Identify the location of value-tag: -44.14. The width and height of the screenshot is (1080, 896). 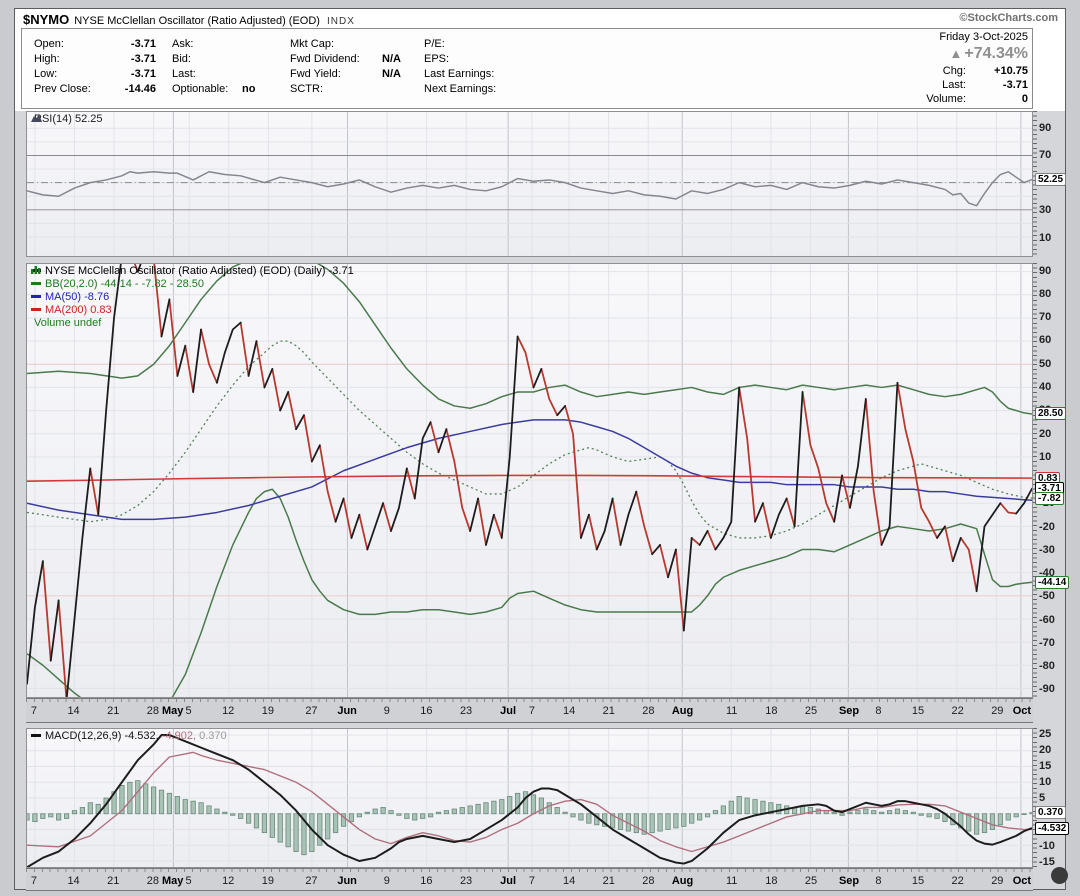
(1052, 583).